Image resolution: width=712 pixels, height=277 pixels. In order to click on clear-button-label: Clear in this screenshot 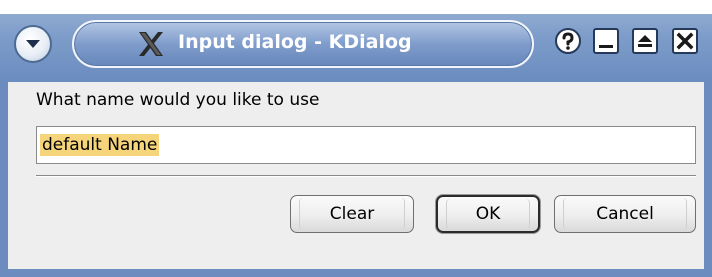, I will do `click(352, 214)`.